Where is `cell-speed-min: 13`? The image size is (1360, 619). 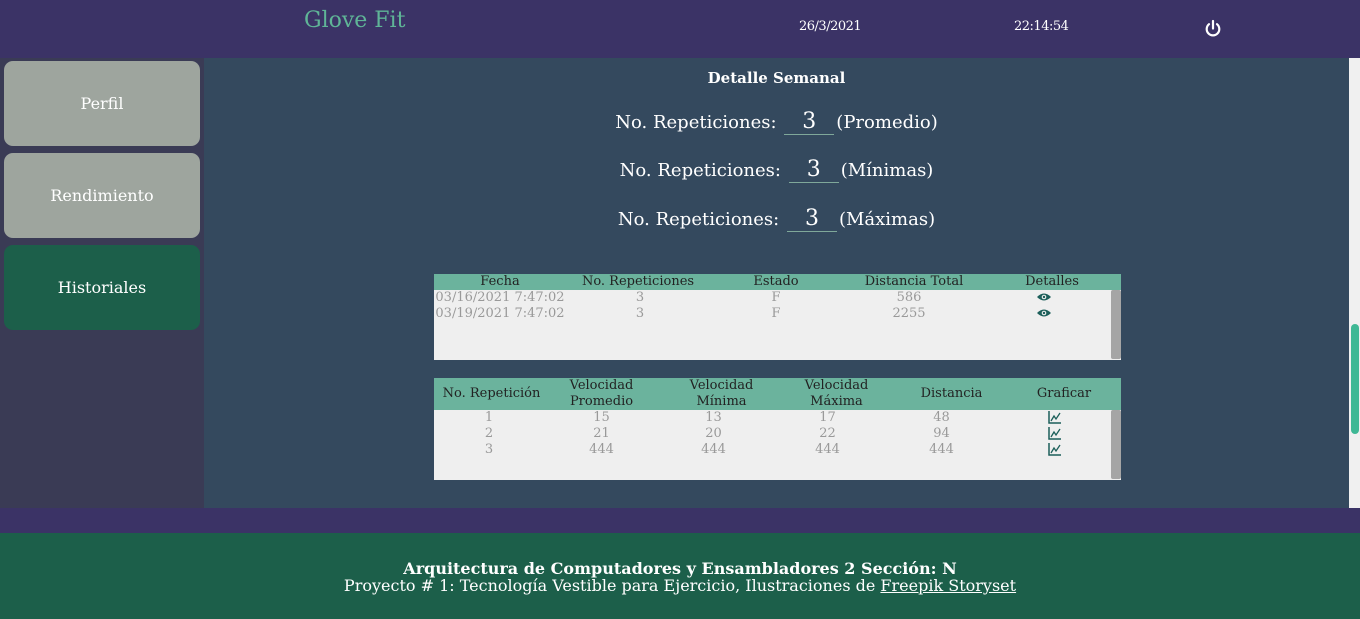
cell-speed-min: 13 is located at coordinates (713, 417).